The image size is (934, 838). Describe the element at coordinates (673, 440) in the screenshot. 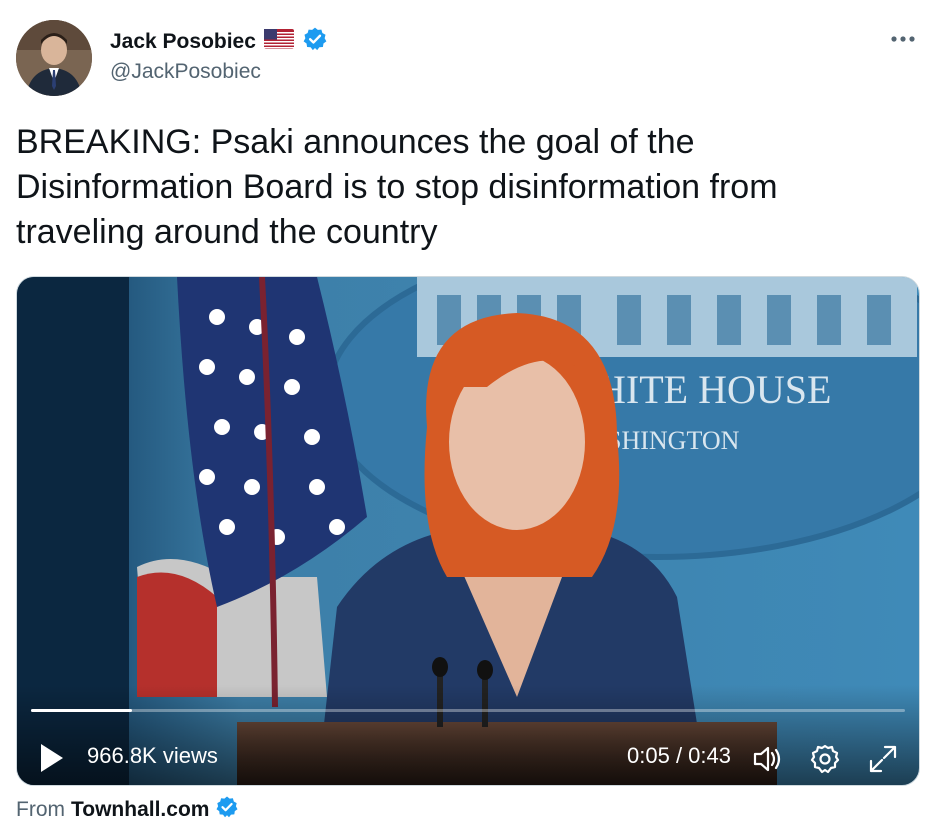

I see `backdrop-text-line2: SHINGTON` at that location.